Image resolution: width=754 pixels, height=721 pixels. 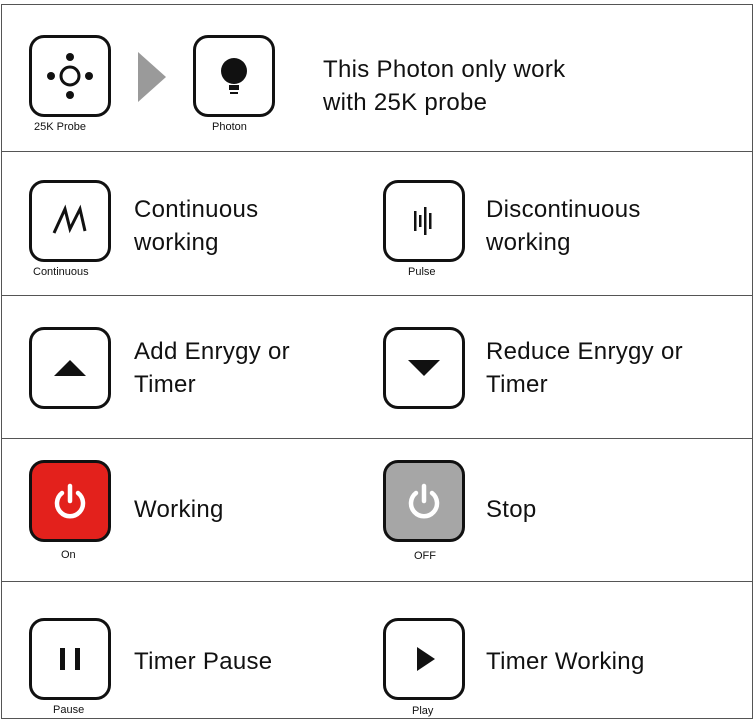 I want to click on pause-text: Timer Pause, so click(x=203, y=661).